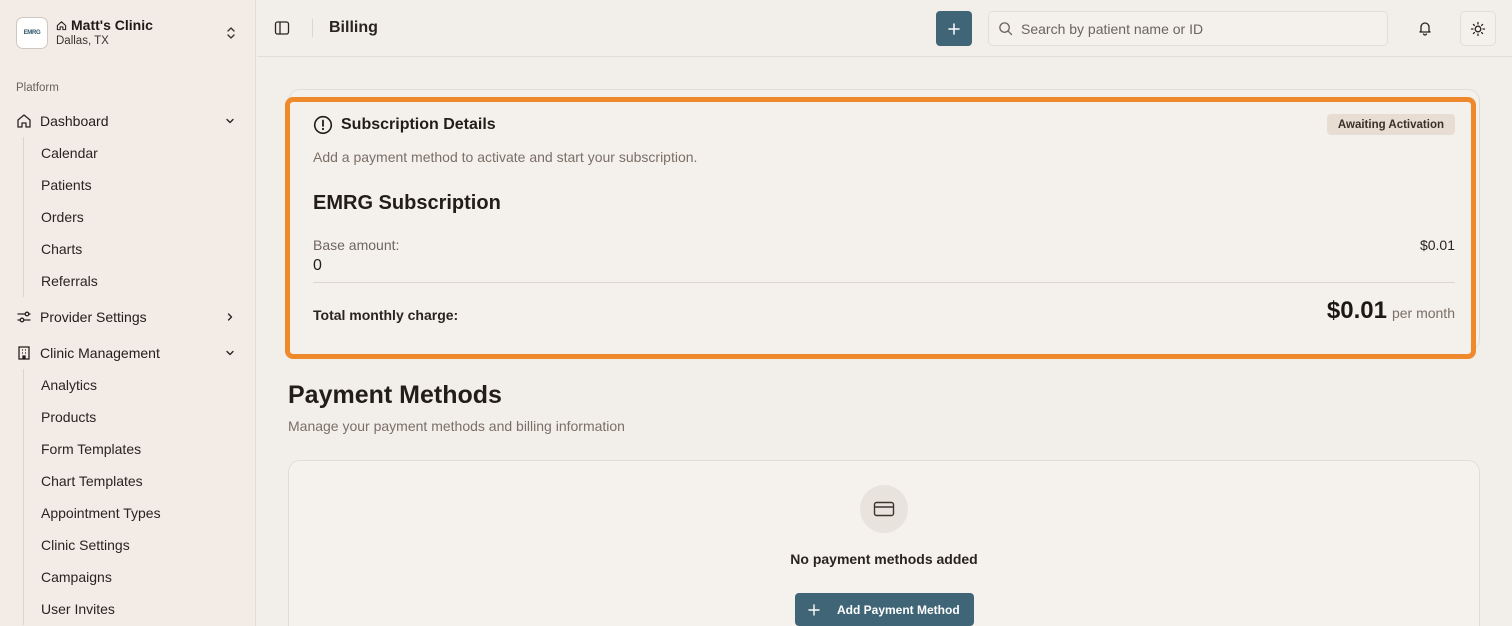  What do you see at coordinates (24, 353) in the screenshot?
I see `building-icon` at bounding box center [24, 353].